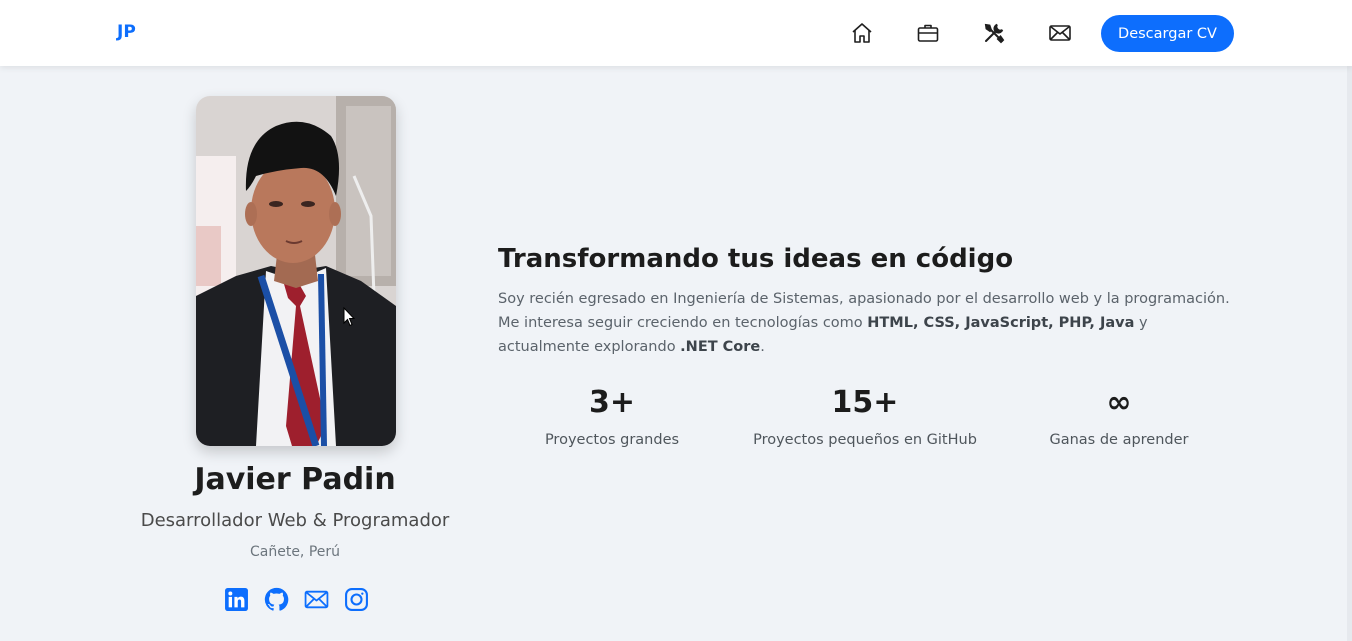  I want to click on house-icon, so click(862, 33).